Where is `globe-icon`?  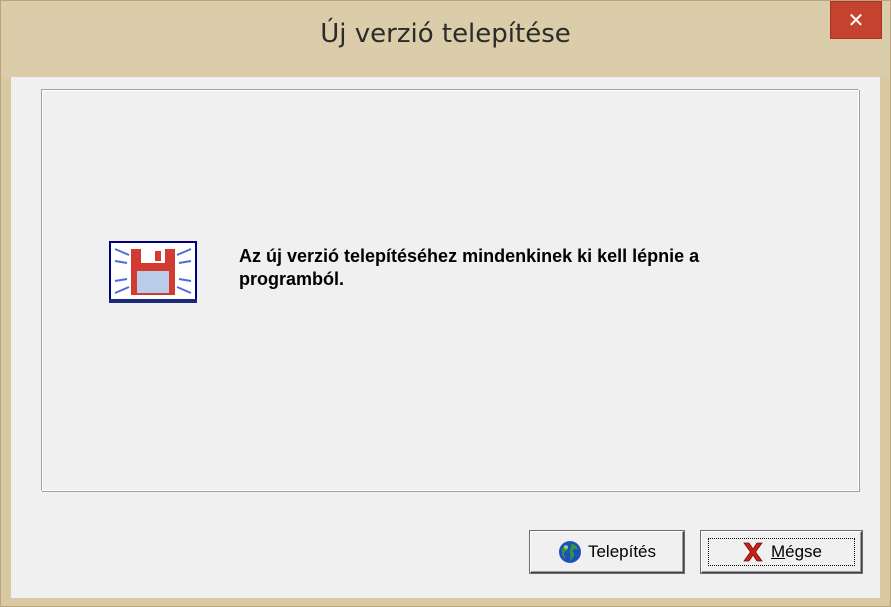 globe-icon is located at coordinates (569, 552).